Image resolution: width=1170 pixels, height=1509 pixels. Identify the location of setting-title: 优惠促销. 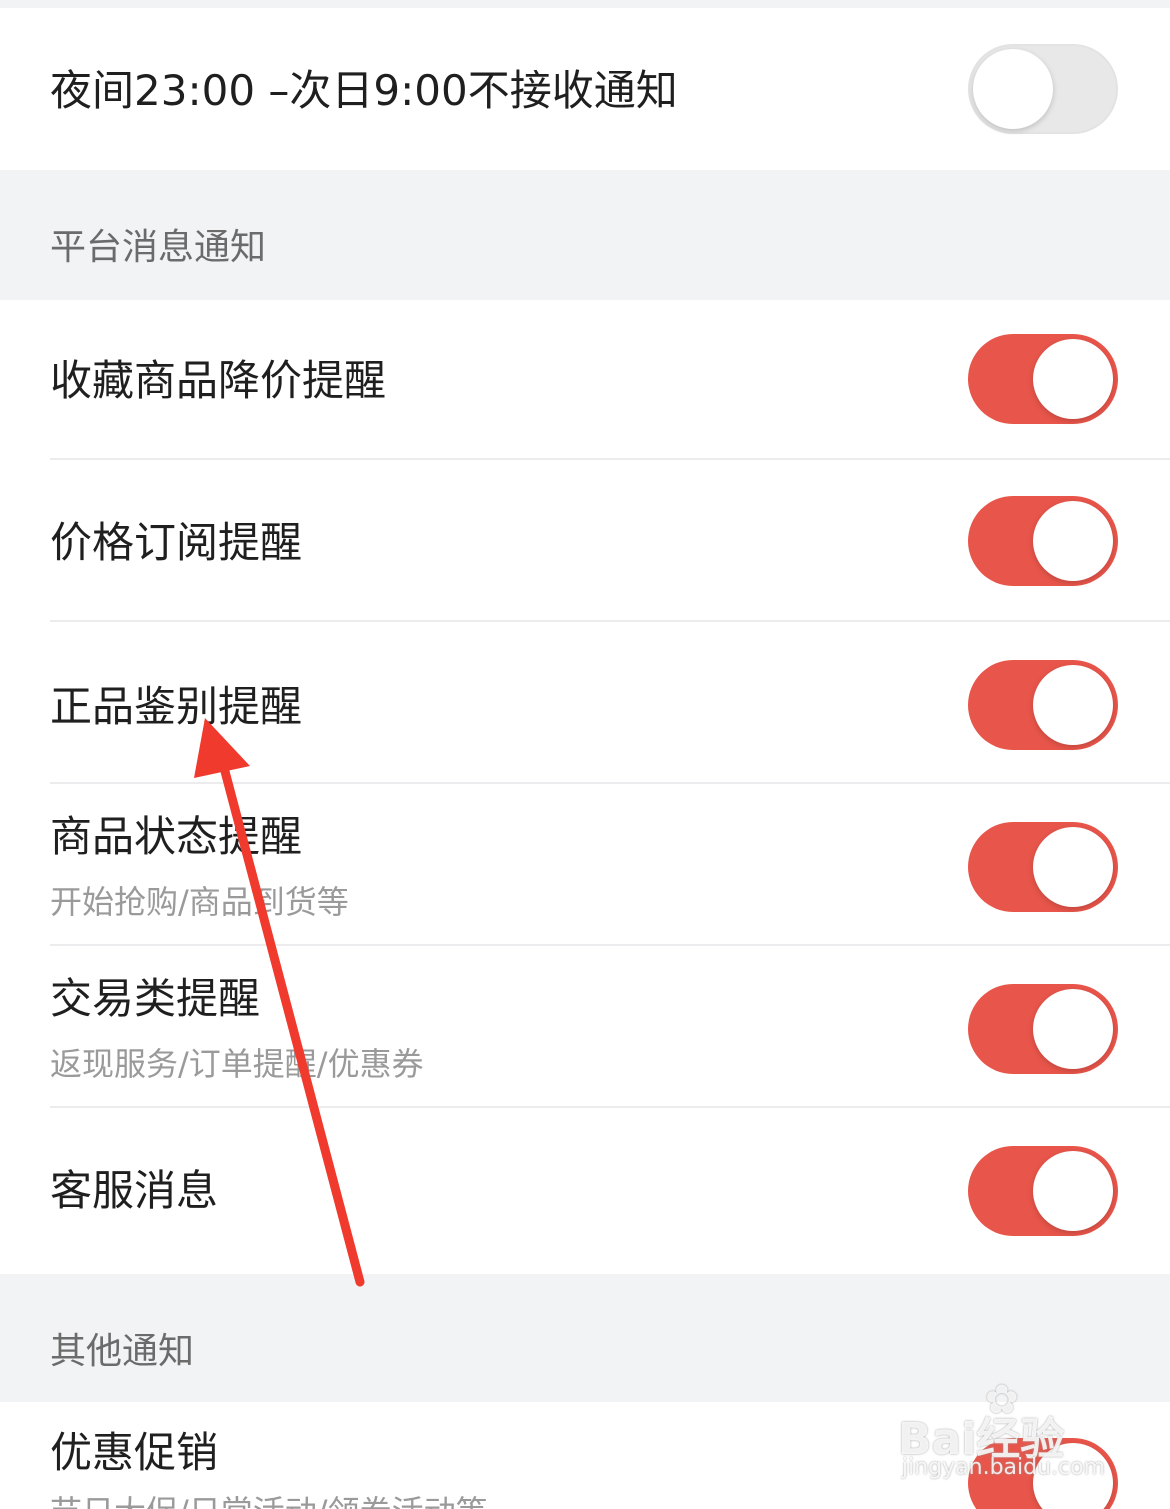
(134, 1452).